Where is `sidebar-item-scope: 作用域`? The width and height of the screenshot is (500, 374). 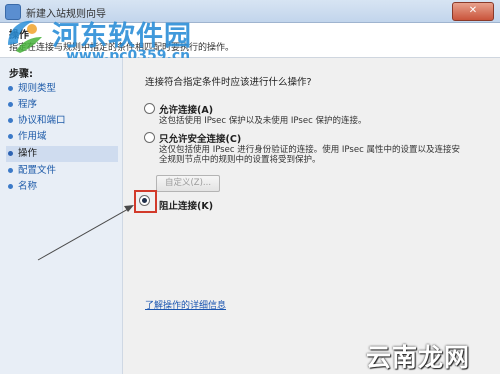 sidebar-item-scope: 作用域 is located at coordinates (62, 137).